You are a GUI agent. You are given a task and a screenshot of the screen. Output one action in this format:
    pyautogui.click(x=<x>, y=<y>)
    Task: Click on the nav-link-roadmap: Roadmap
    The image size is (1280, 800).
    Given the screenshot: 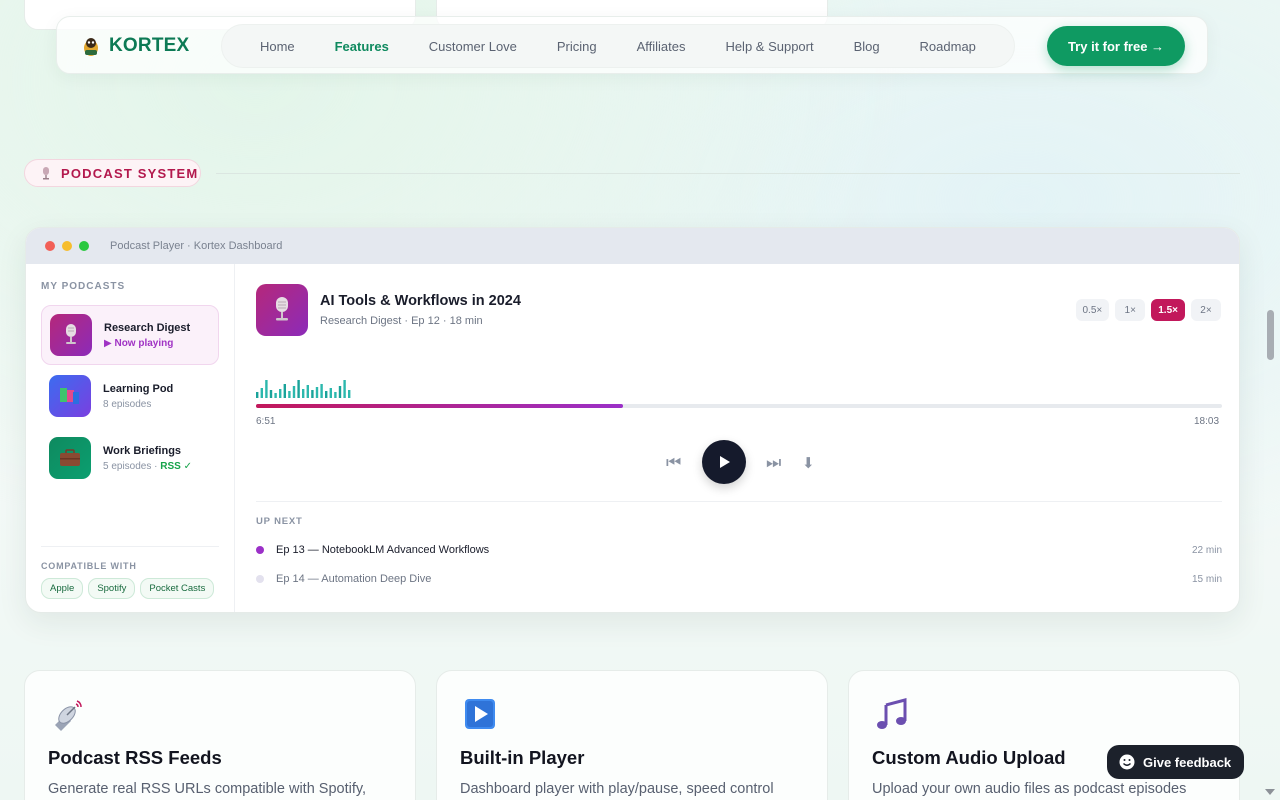 What is the action you would take?
    pyautogui.click(x=948, y=46)
    